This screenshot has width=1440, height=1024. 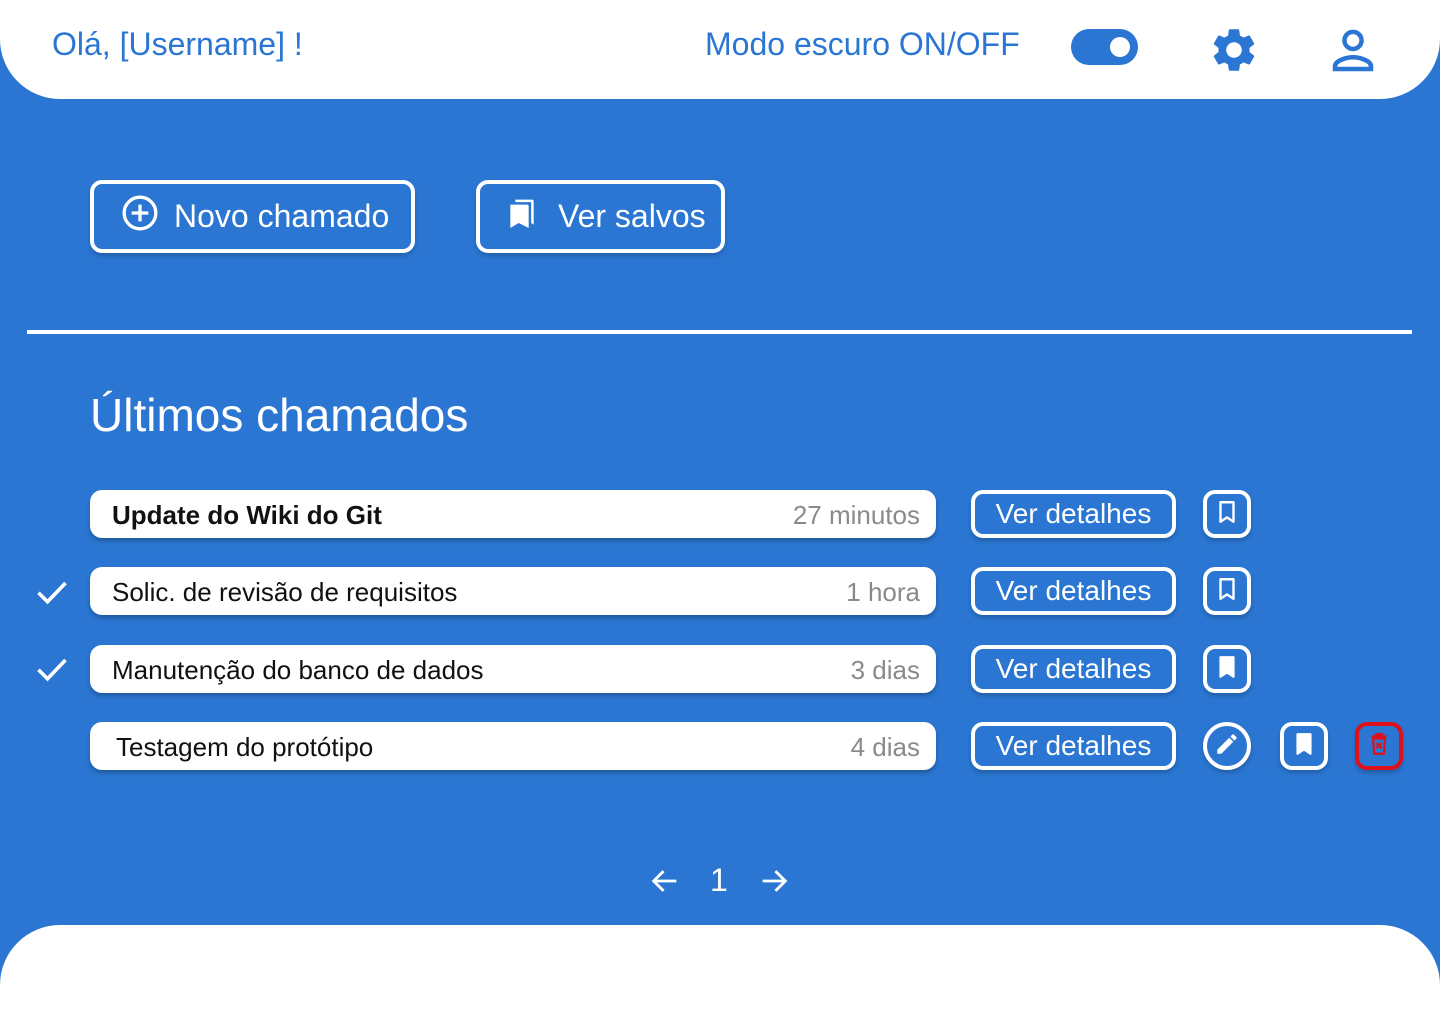 What do you see at coordinates (140, 217) in the screenshot?
I see `plus-circle-icon` at bounding box center [140, 217].